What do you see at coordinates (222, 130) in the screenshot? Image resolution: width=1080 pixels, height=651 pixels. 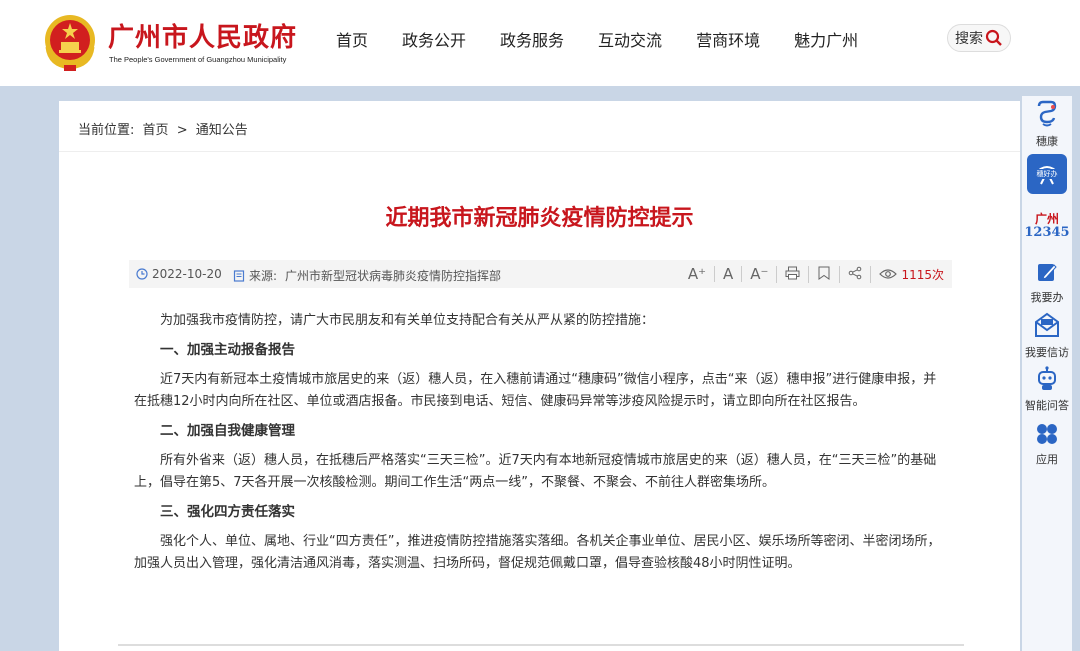 I see `breadcrumb-current-link: 通知公告` at bounding box center [222, 130].